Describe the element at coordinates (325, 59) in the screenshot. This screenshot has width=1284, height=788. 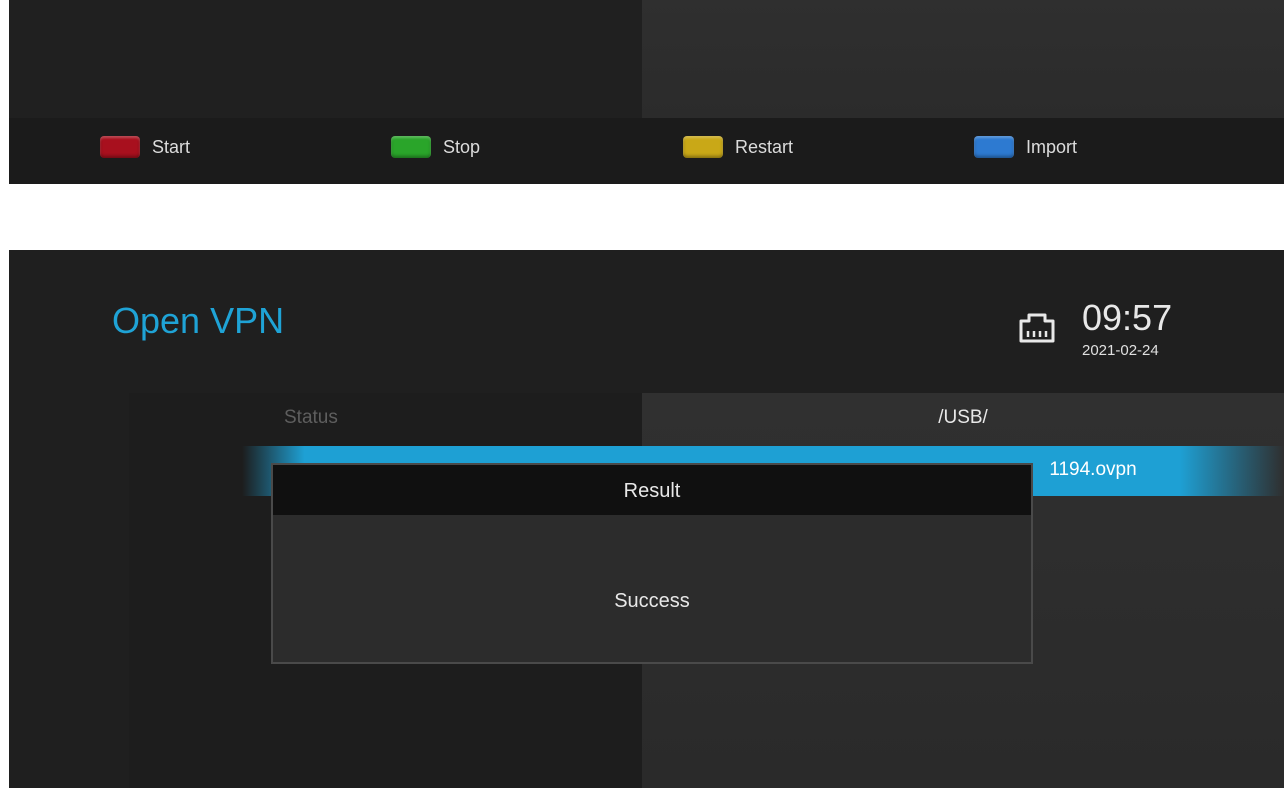
I see `top-left-pane` at that location.